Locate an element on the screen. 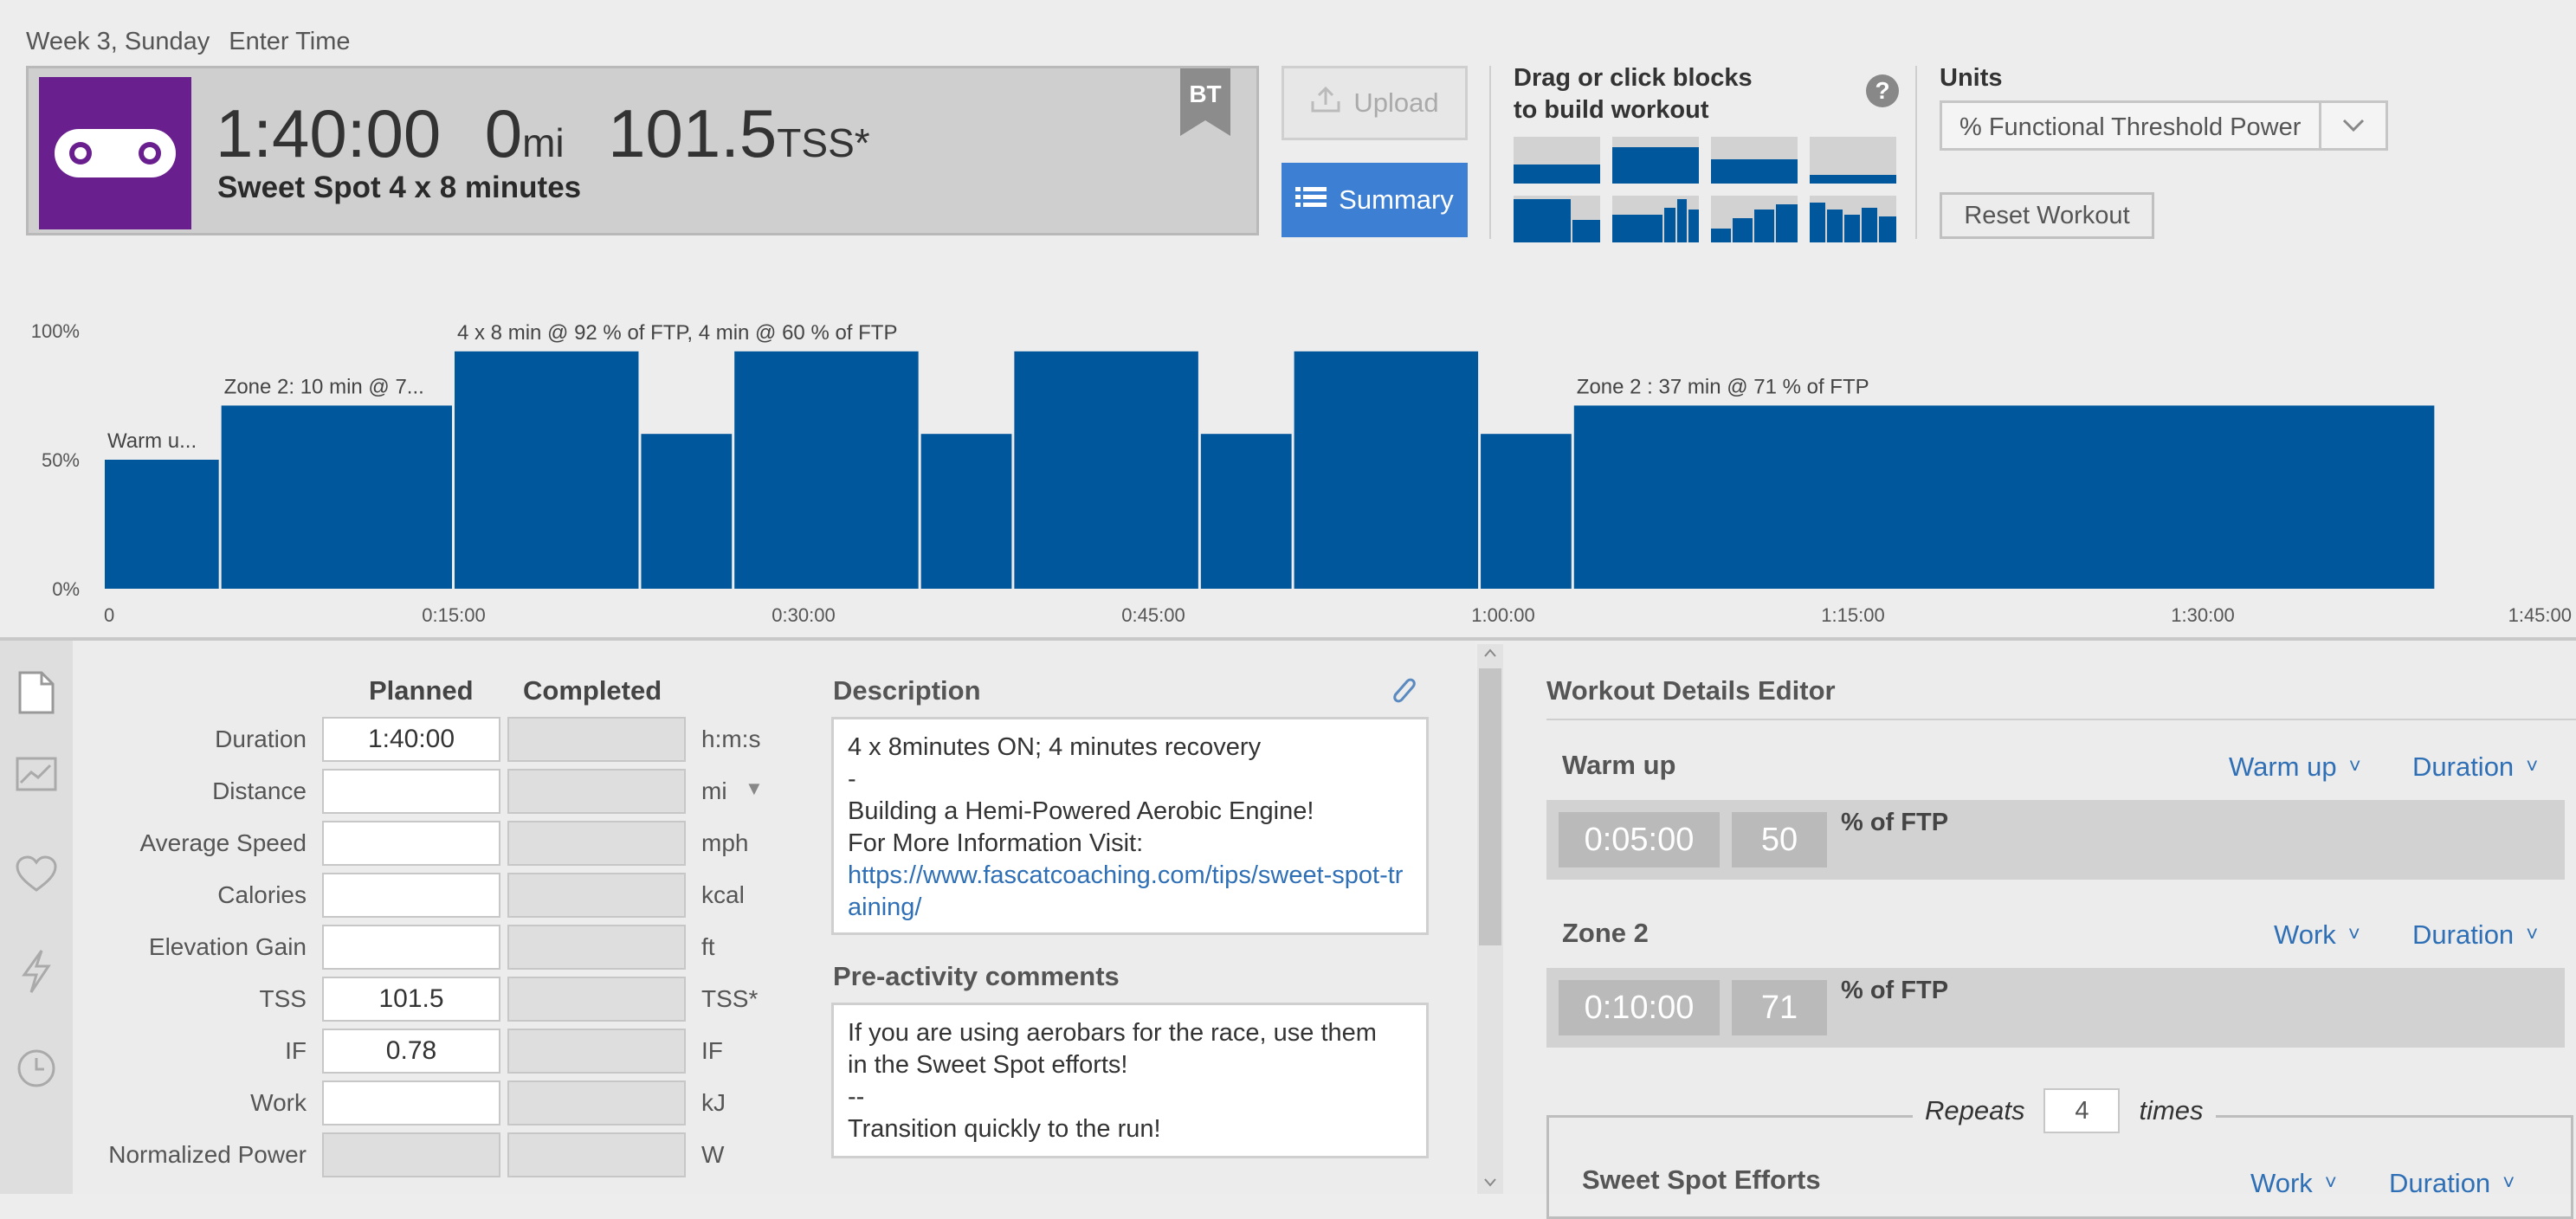 The height and width of the screenshot is (1219, 2576). planned-header: Planned is located at coordinates (421, 690).